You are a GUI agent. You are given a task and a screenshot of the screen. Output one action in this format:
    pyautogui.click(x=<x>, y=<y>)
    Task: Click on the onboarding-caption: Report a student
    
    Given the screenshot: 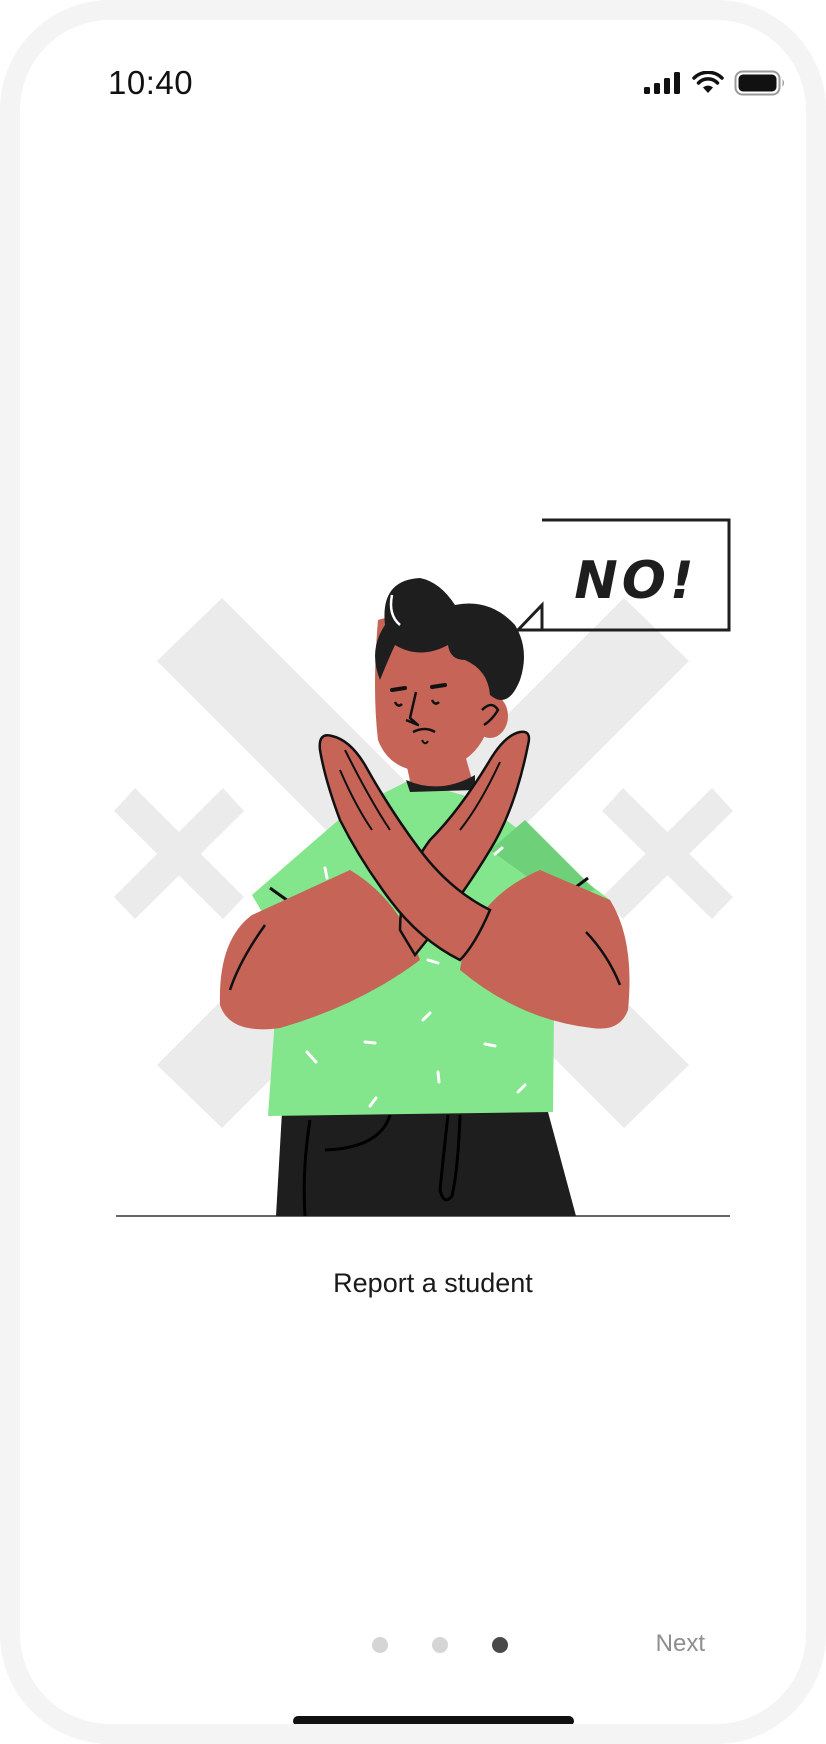 What is the action you would take?
    pyautogui.click(x=433, y=1283)
    